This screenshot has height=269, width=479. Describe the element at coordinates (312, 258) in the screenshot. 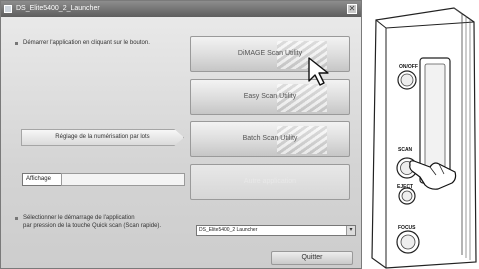

I see `quit-button: Quitter` at that location.